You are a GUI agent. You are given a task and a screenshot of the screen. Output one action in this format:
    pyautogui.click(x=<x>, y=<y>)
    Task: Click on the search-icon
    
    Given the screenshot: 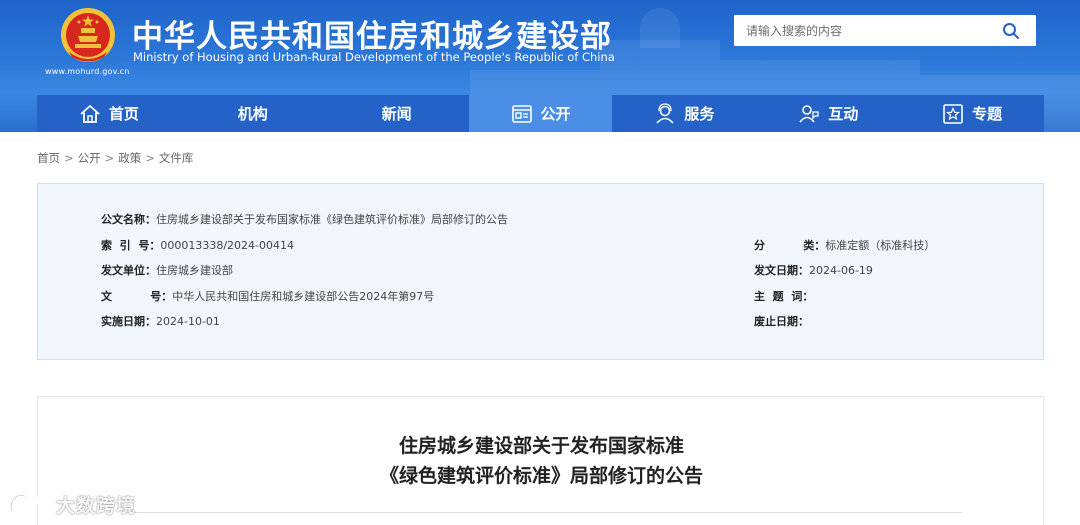 What is the action you would take?
    pyautogui.click(x=1011, y=31)
    